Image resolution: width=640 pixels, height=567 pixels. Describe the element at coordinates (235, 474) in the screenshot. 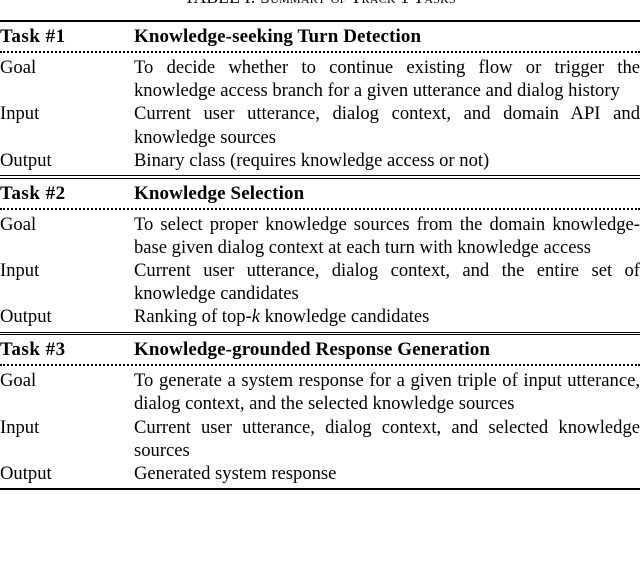

I see `field-value-output: Generated system response` at that location.